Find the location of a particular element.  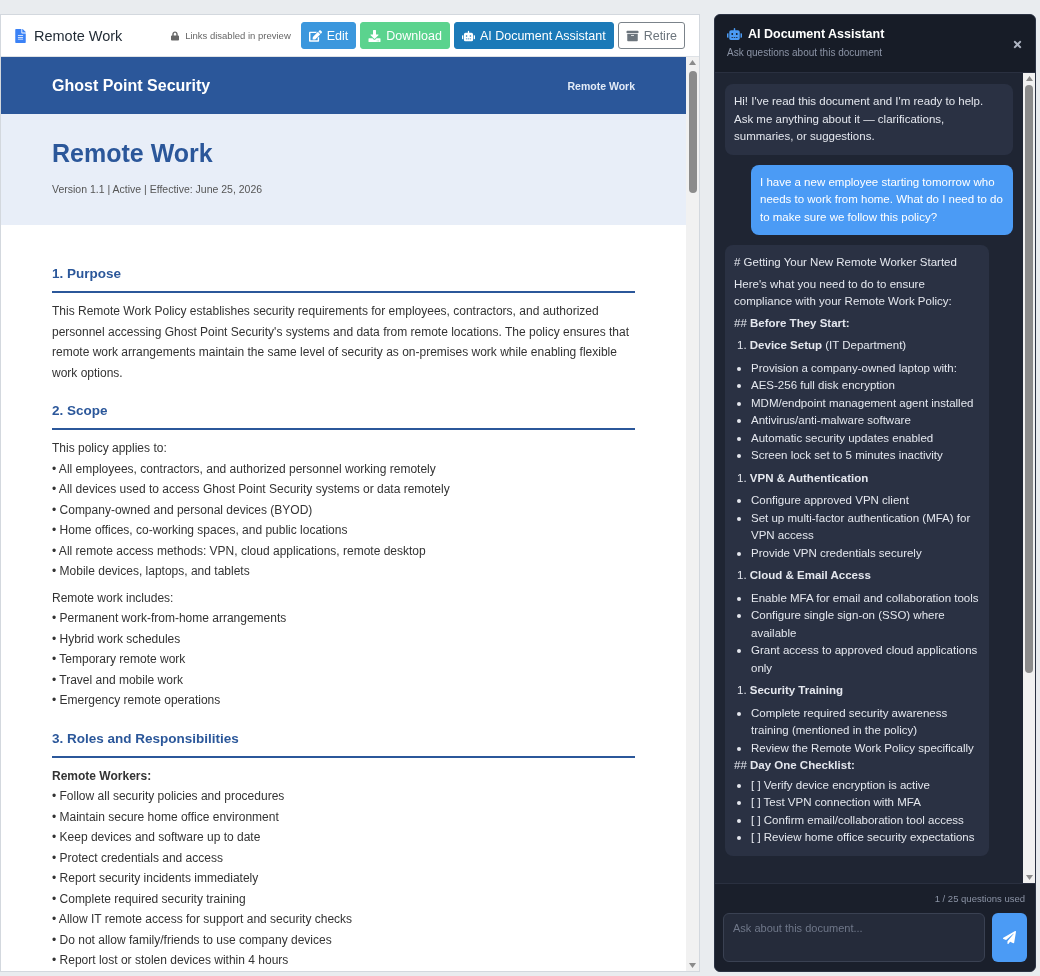

list-item: [ ] Verify device encryption is active is located at coordinates (840, 785).